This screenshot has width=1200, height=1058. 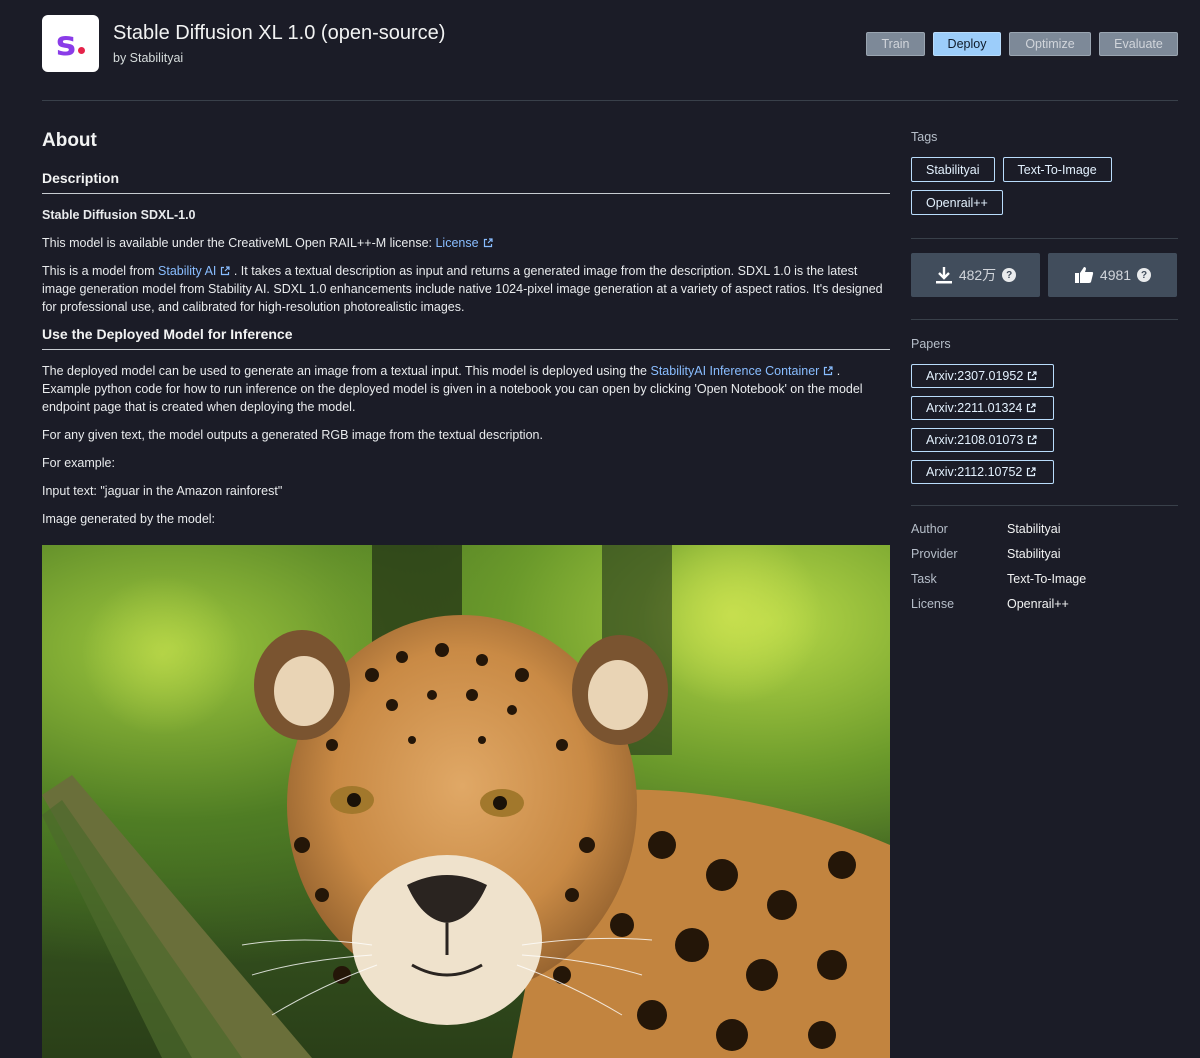 I want to click on paper-link: Arxiv:2211.01324, so click(x=982, y=408).